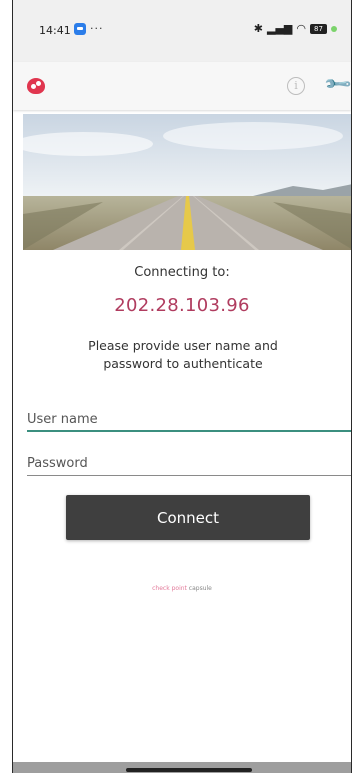 This screenshot has height=773, width=356. Describe the element at coordinates (80, 29) in the screenshot. I see `message-notification-icon` at that location.